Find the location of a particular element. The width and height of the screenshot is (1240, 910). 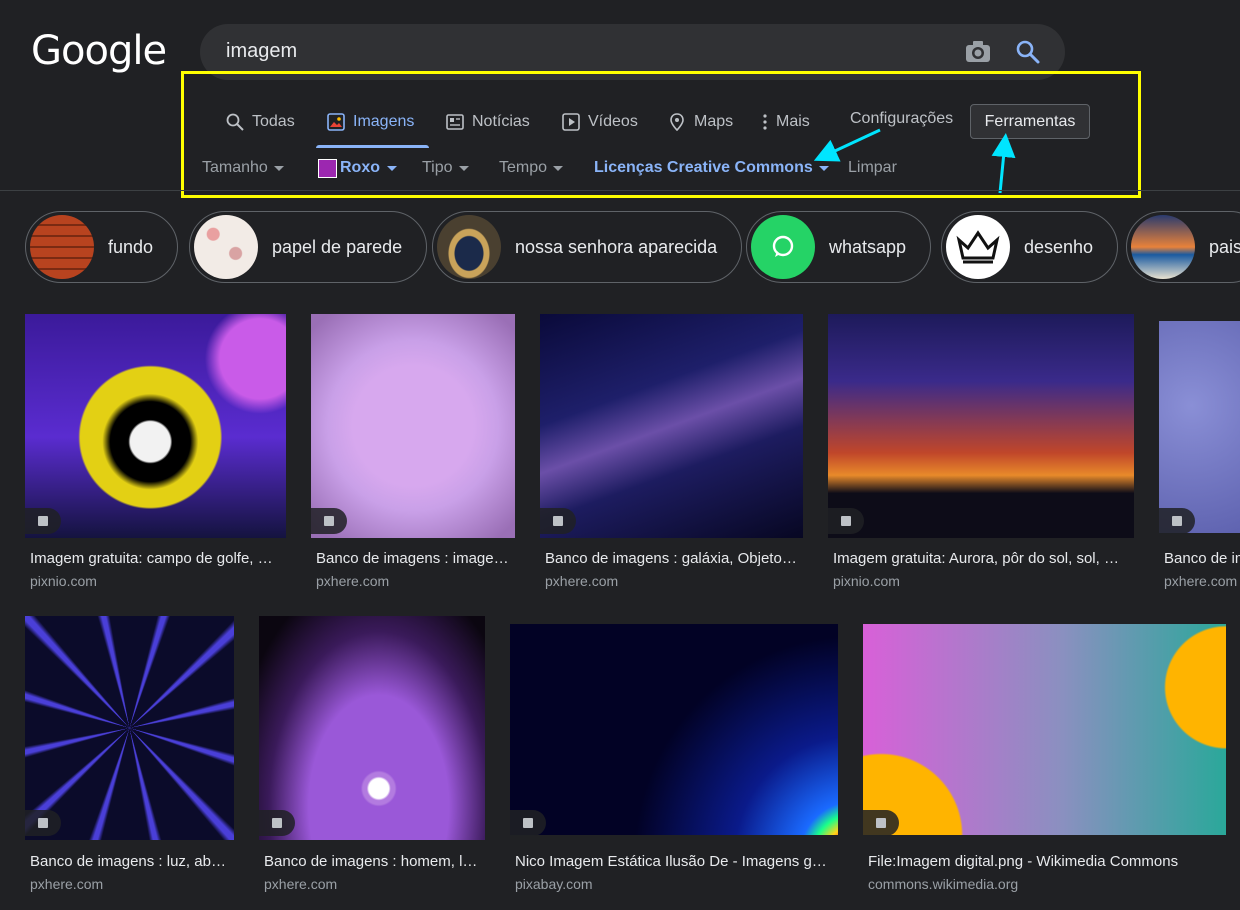

image-result: Banco de imagens : luz, ab… pxhere.com is located at coordinates (129, 757).